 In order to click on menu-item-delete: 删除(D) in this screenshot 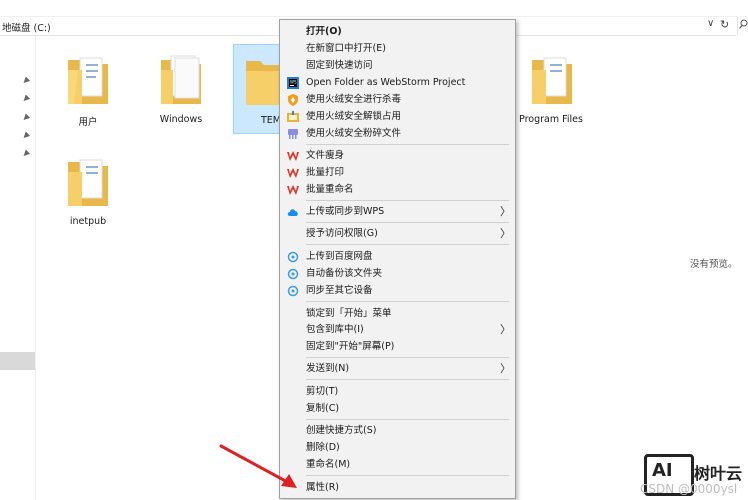, I will do `click(397, 448)`.